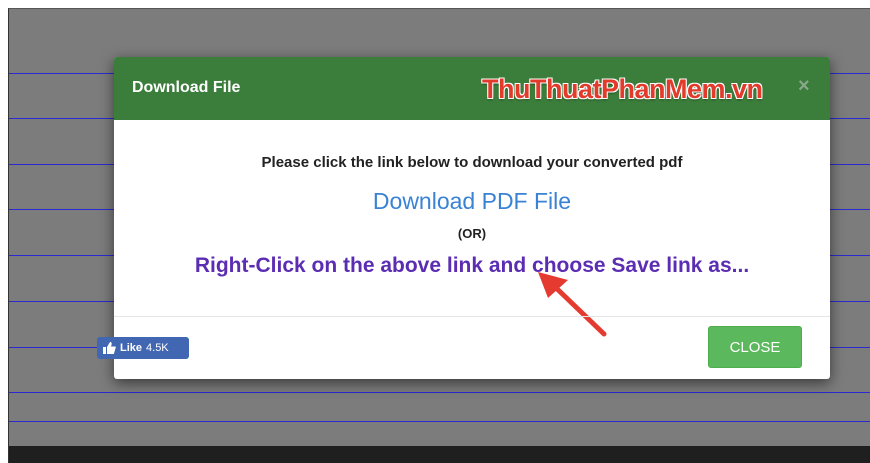 This screenshot has width=870, height=463. Describe the element at coordinates (804, 86) in the screenshot. I see `close-icon: ×` at that location.